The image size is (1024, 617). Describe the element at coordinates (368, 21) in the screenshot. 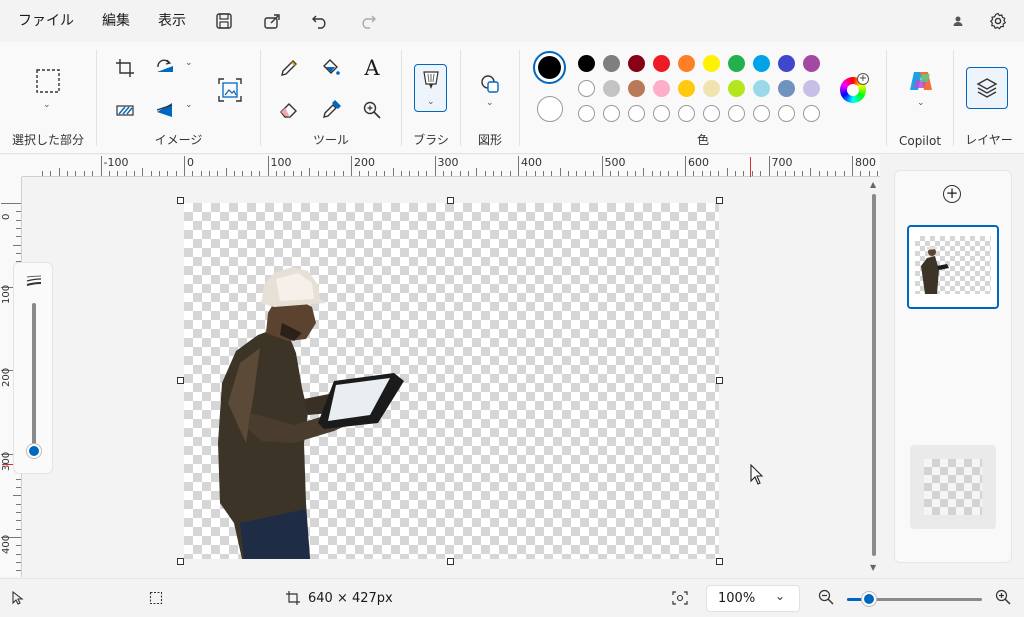

I see `redo-icon` at that location.